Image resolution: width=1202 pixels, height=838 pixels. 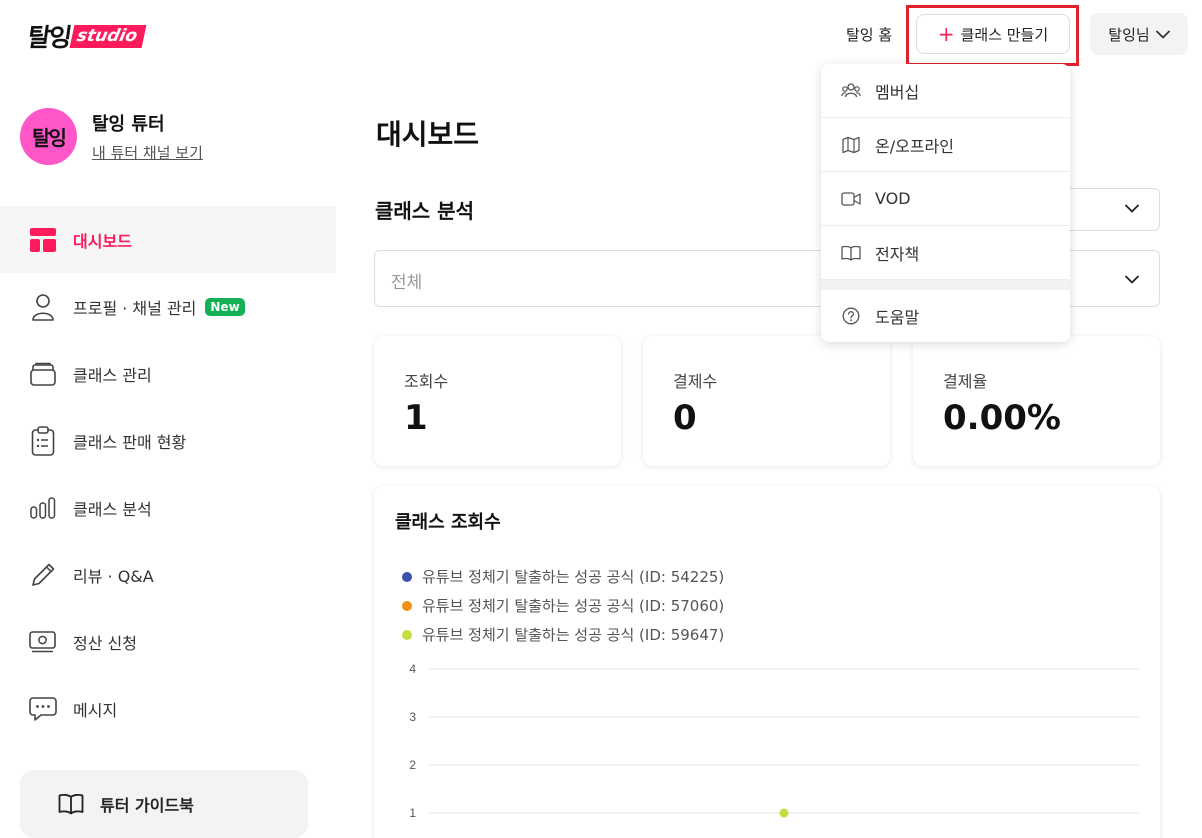 What do you see at coordinates (1002, 418) in the screenshot?
I see `stat-value: 0.00%` at bounding box center [1002, 418].